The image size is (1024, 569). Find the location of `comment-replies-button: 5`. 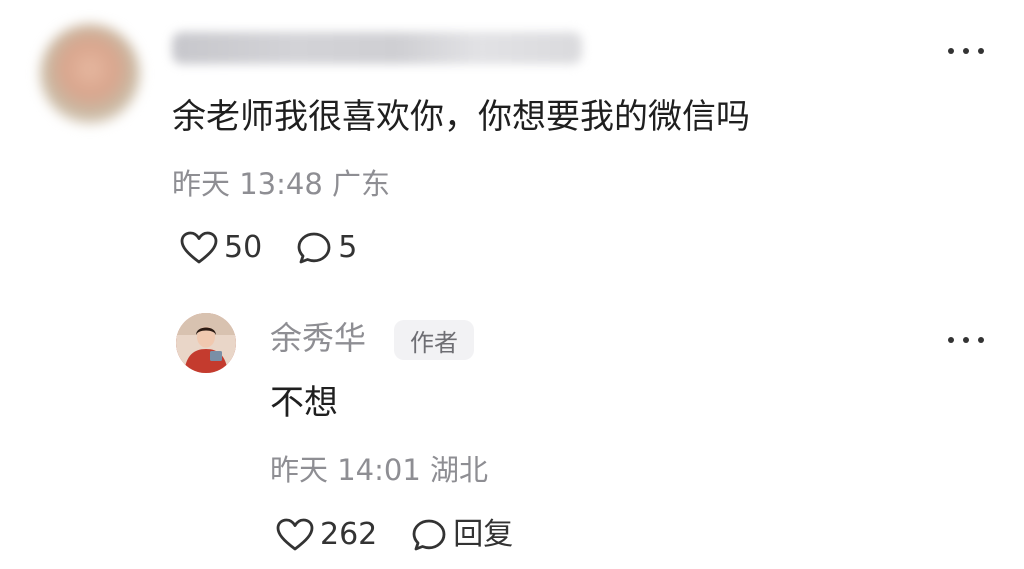

comment-replies-button: 5 is located at coordinates (326, 248).